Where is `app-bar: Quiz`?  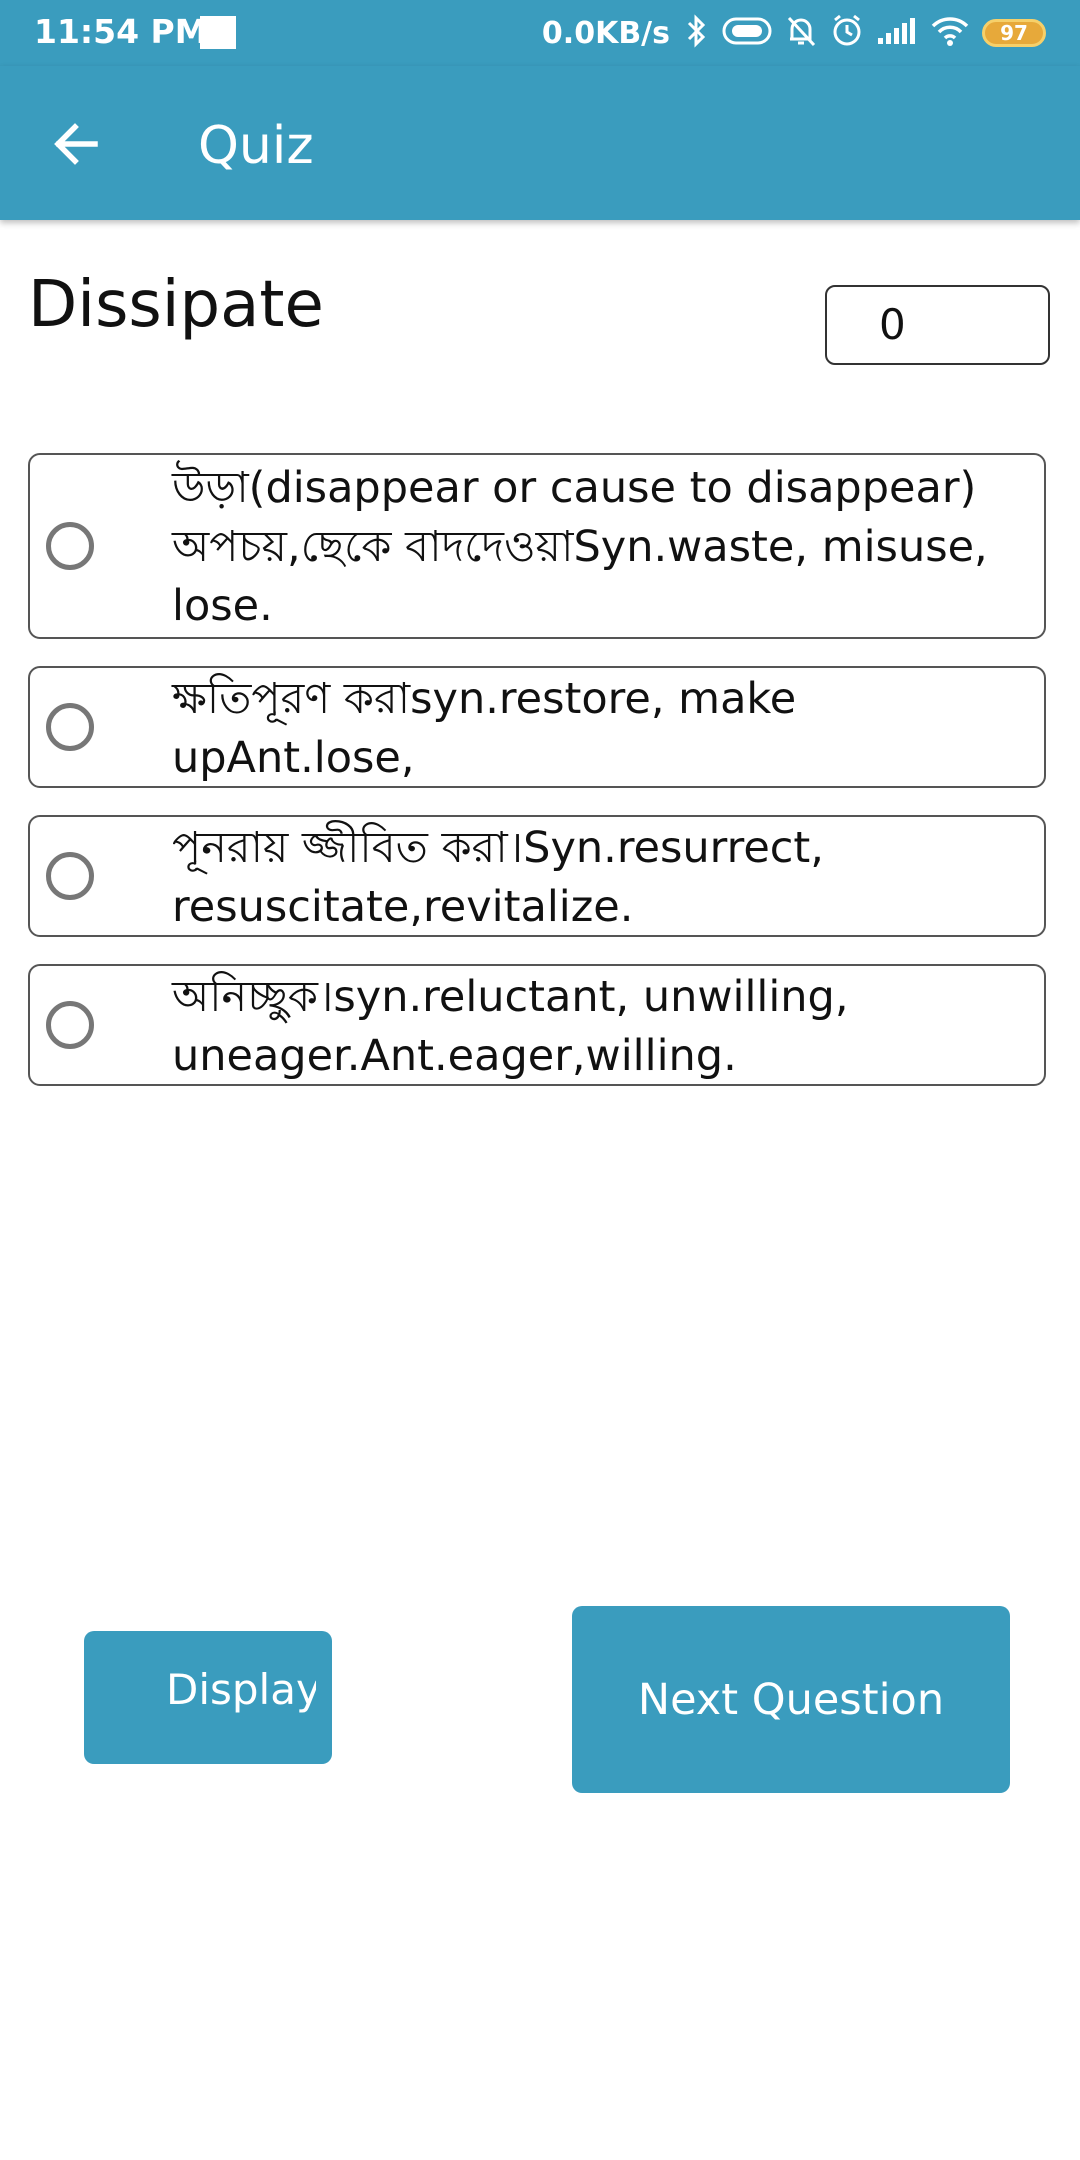 app-bar: Quiz is located at coordinates (540, 143).